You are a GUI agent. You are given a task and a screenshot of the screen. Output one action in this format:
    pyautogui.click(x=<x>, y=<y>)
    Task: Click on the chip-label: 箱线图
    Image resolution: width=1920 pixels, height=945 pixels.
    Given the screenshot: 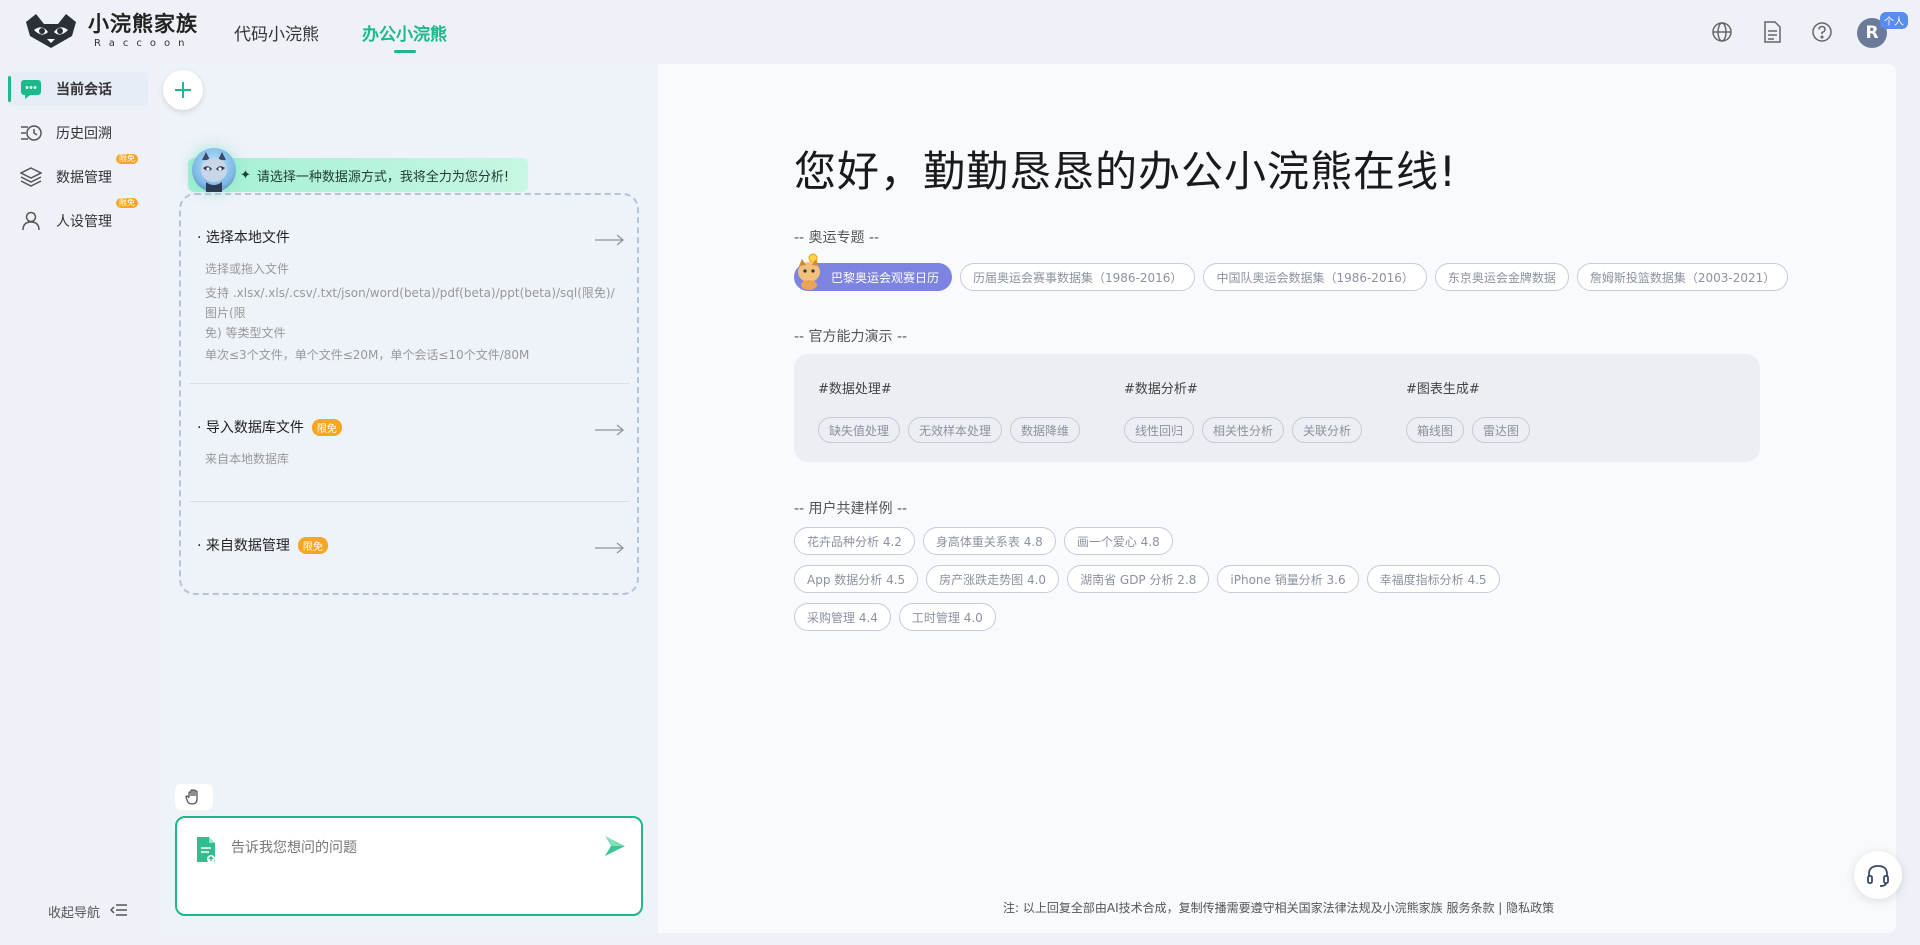 What is the action you would take?
    pyautogui.click(x=1435, y=430)
    